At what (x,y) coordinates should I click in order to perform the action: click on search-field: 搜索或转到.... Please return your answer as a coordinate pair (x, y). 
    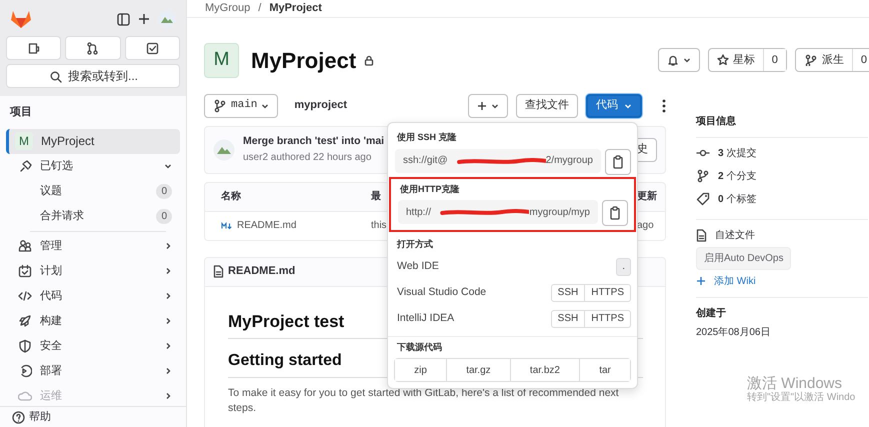
    Looking at the image, I should click on (93, 76).